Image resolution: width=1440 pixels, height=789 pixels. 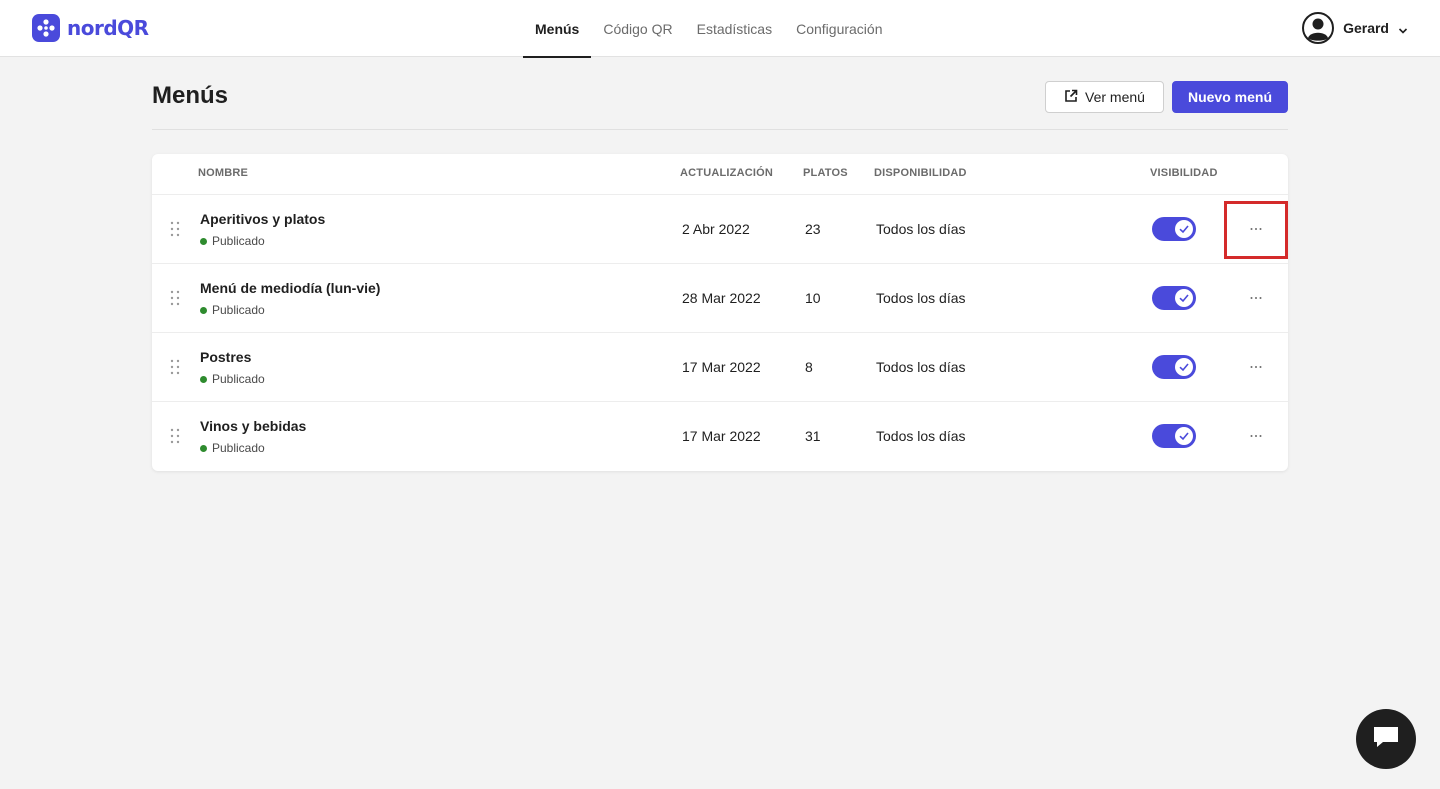 What do you see at coordinates (1184, 173) in the screenshot?
I see `column-header-visibilidad: VISIBILIDAD` at bounding box center [1184, 173].